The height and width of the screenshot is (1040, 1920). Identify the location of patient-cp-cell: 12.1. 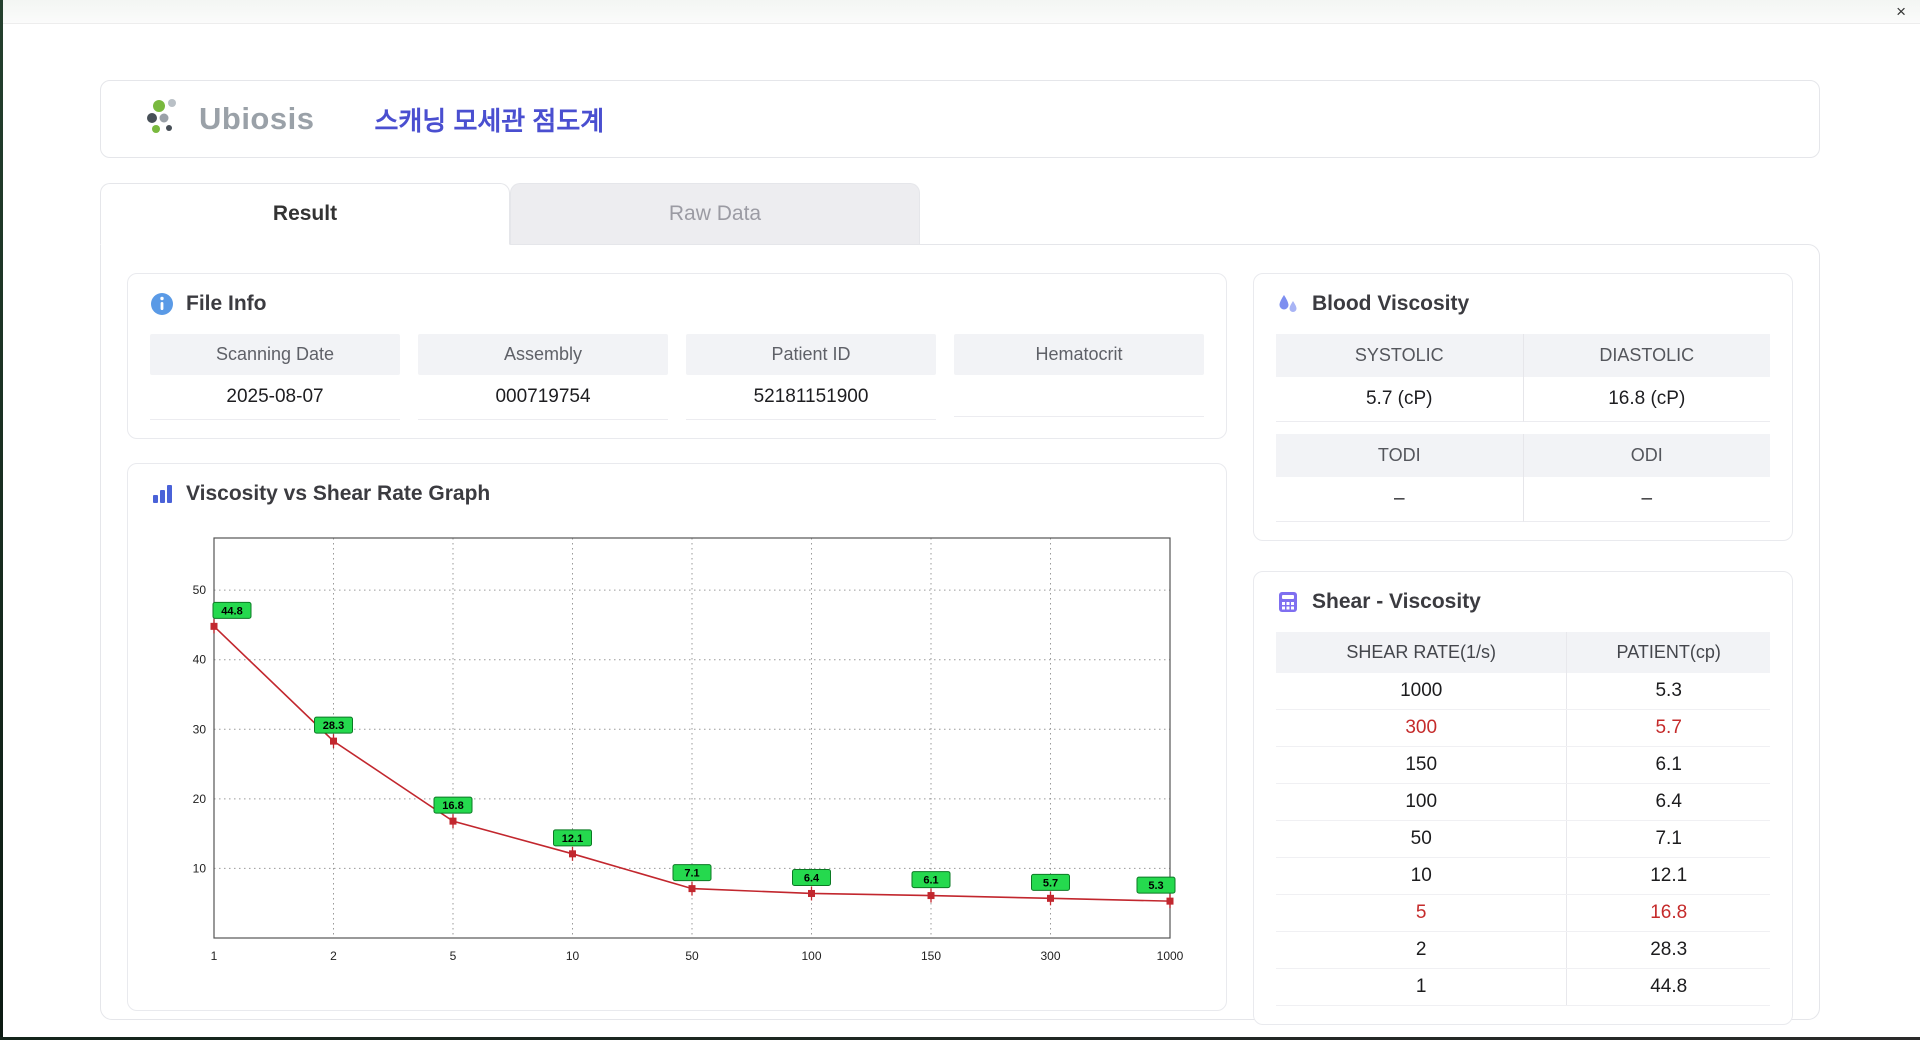
(1668, 876).